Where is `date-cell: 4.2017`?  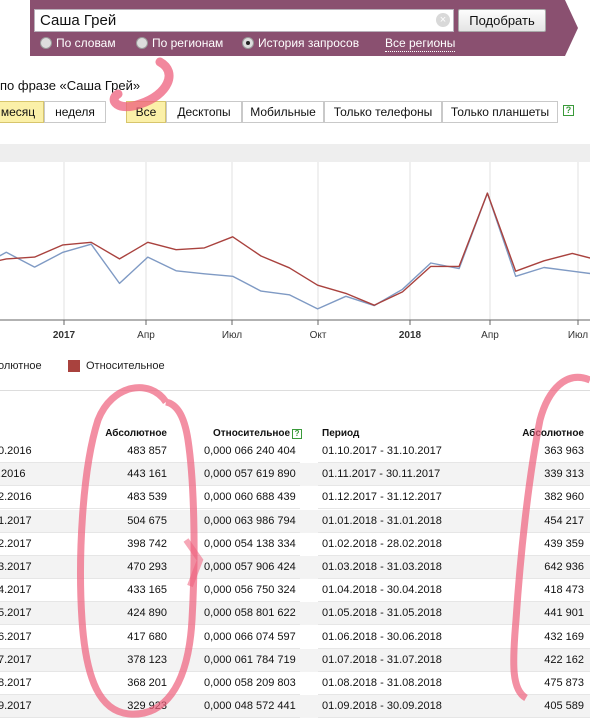
date-cell: 4.2017 is located at coordinates (16, 590).